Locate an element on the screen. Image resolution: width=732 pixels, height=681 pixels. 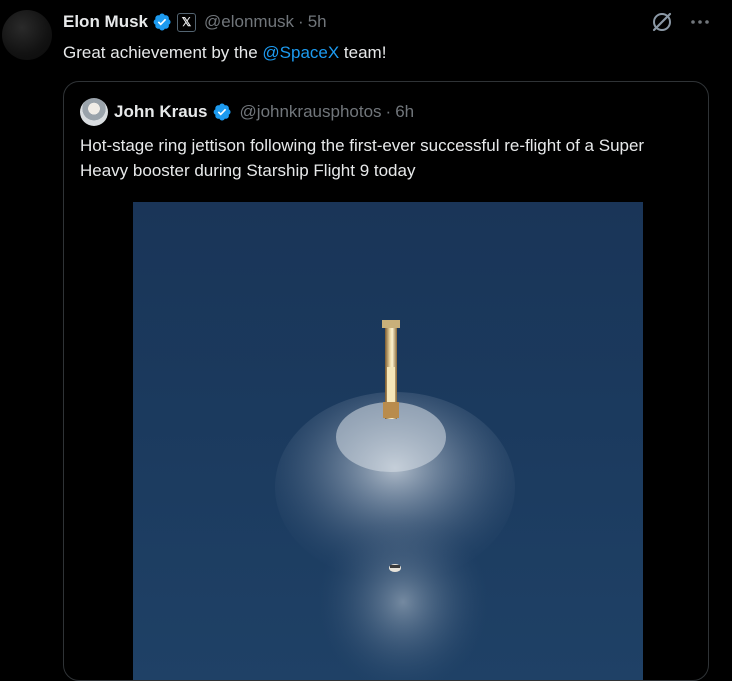
tweet-text-after: team! is located at coordinates (363, 52).